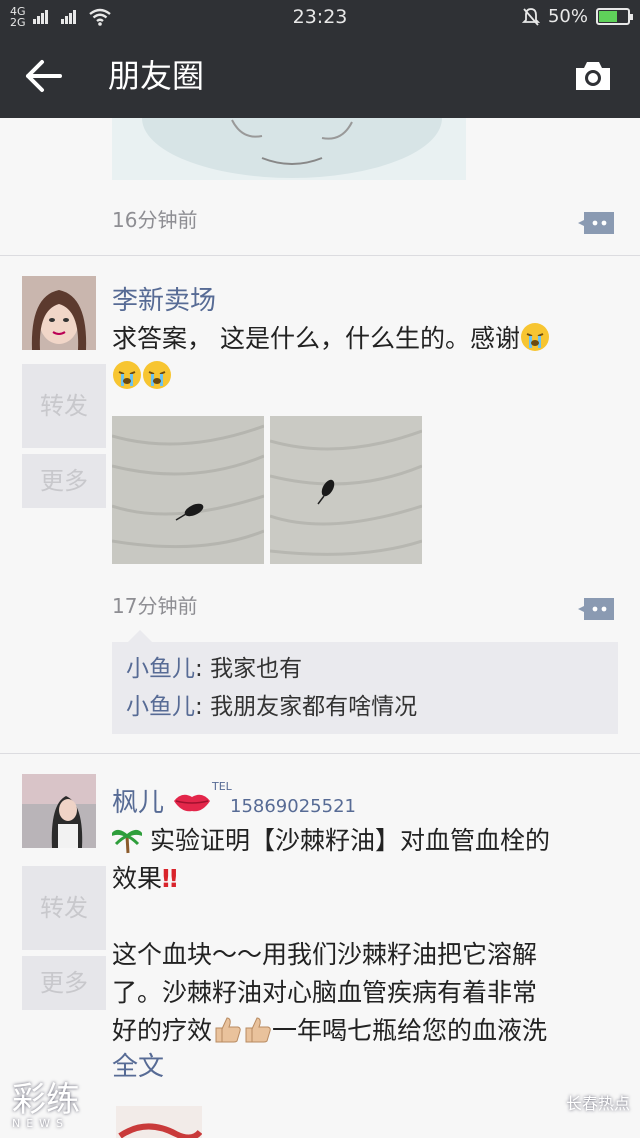  I want to click on back-arrow-icon, so click(44, 76).